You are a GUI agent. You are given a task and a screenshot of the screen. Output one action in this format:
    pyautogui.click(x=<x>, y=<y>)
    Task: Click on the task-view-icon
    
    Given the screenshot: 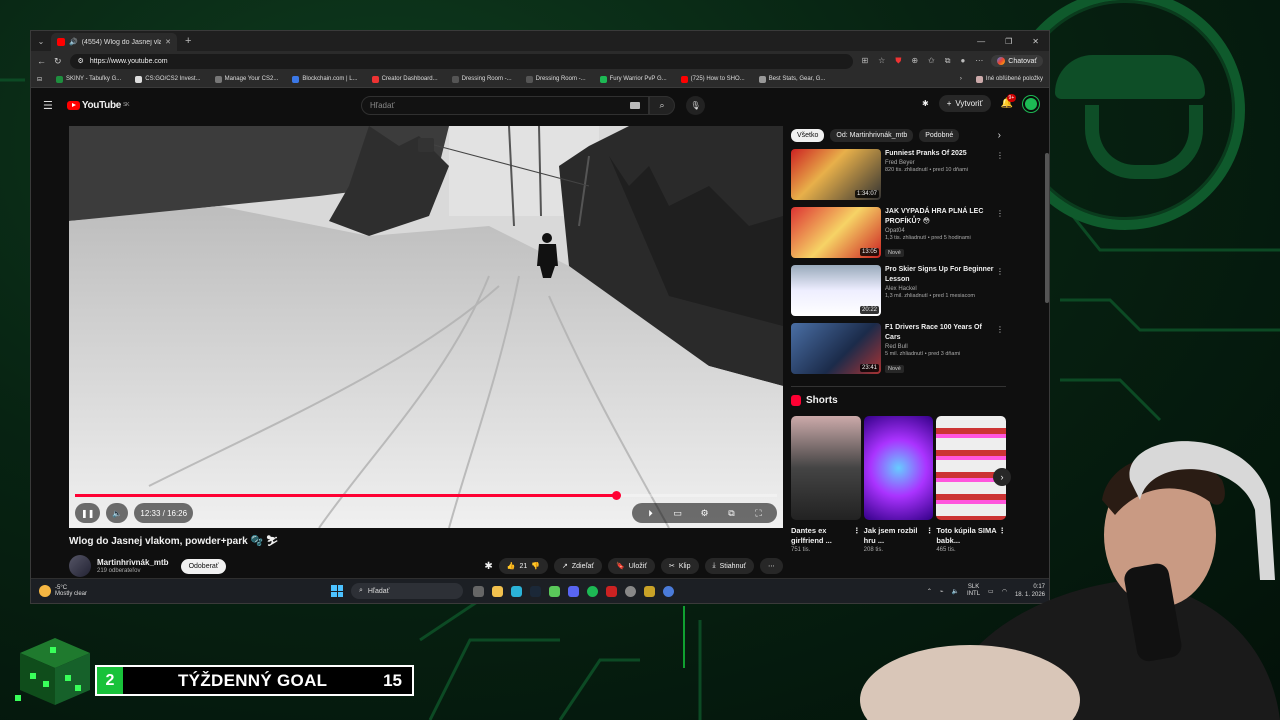 What is the action you would take?
    pyautogui.click(x=478, y=591)
    